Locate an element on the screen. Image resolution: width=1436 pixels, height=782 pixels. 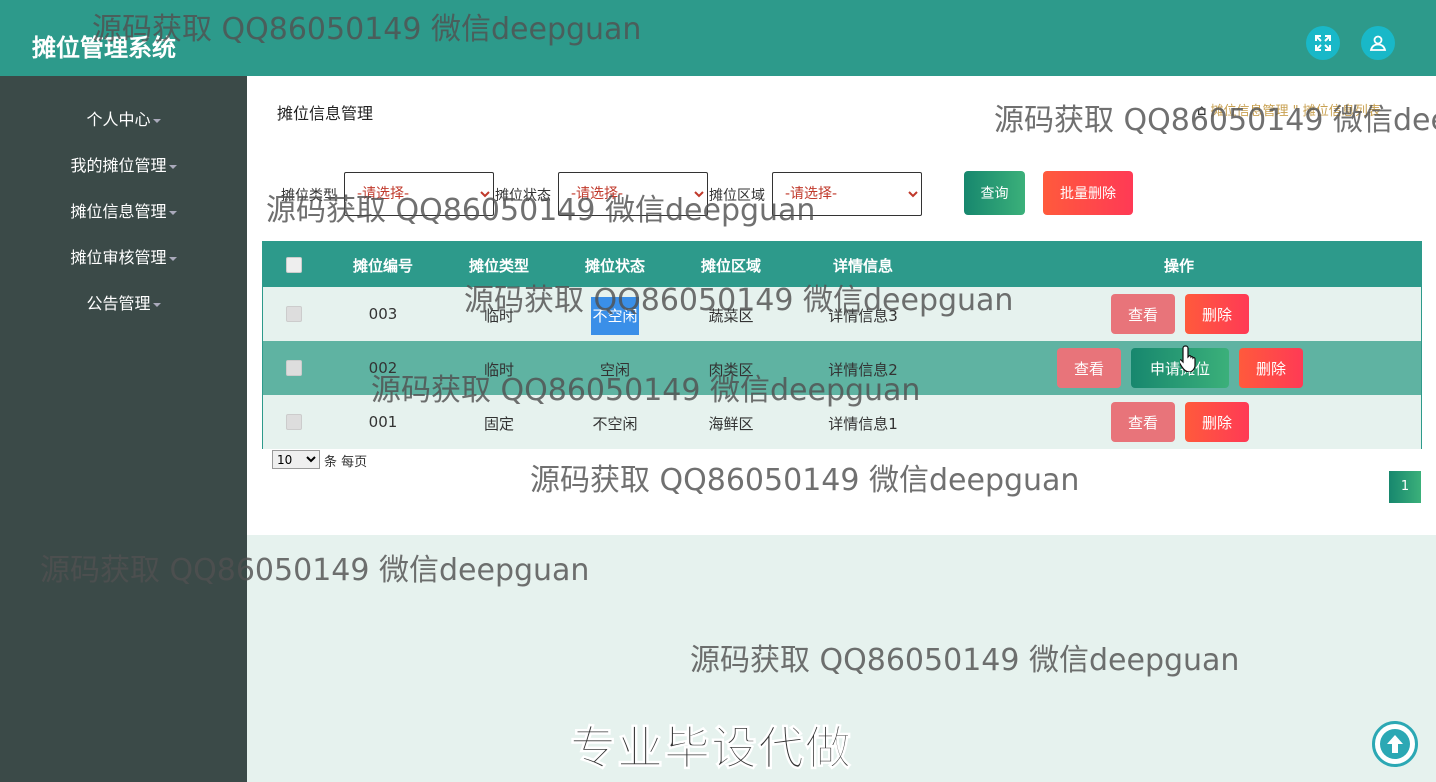
table-row: 002 临时 空闲 肉类区 详情信息2 查看 申请摊位 删除 is located at coordinates (842, 368).